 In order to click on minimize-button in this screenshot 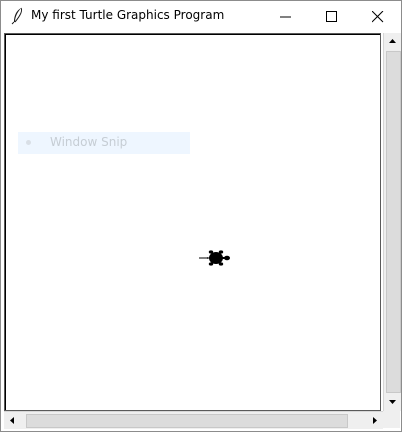, I will do `click(286, 16)`.